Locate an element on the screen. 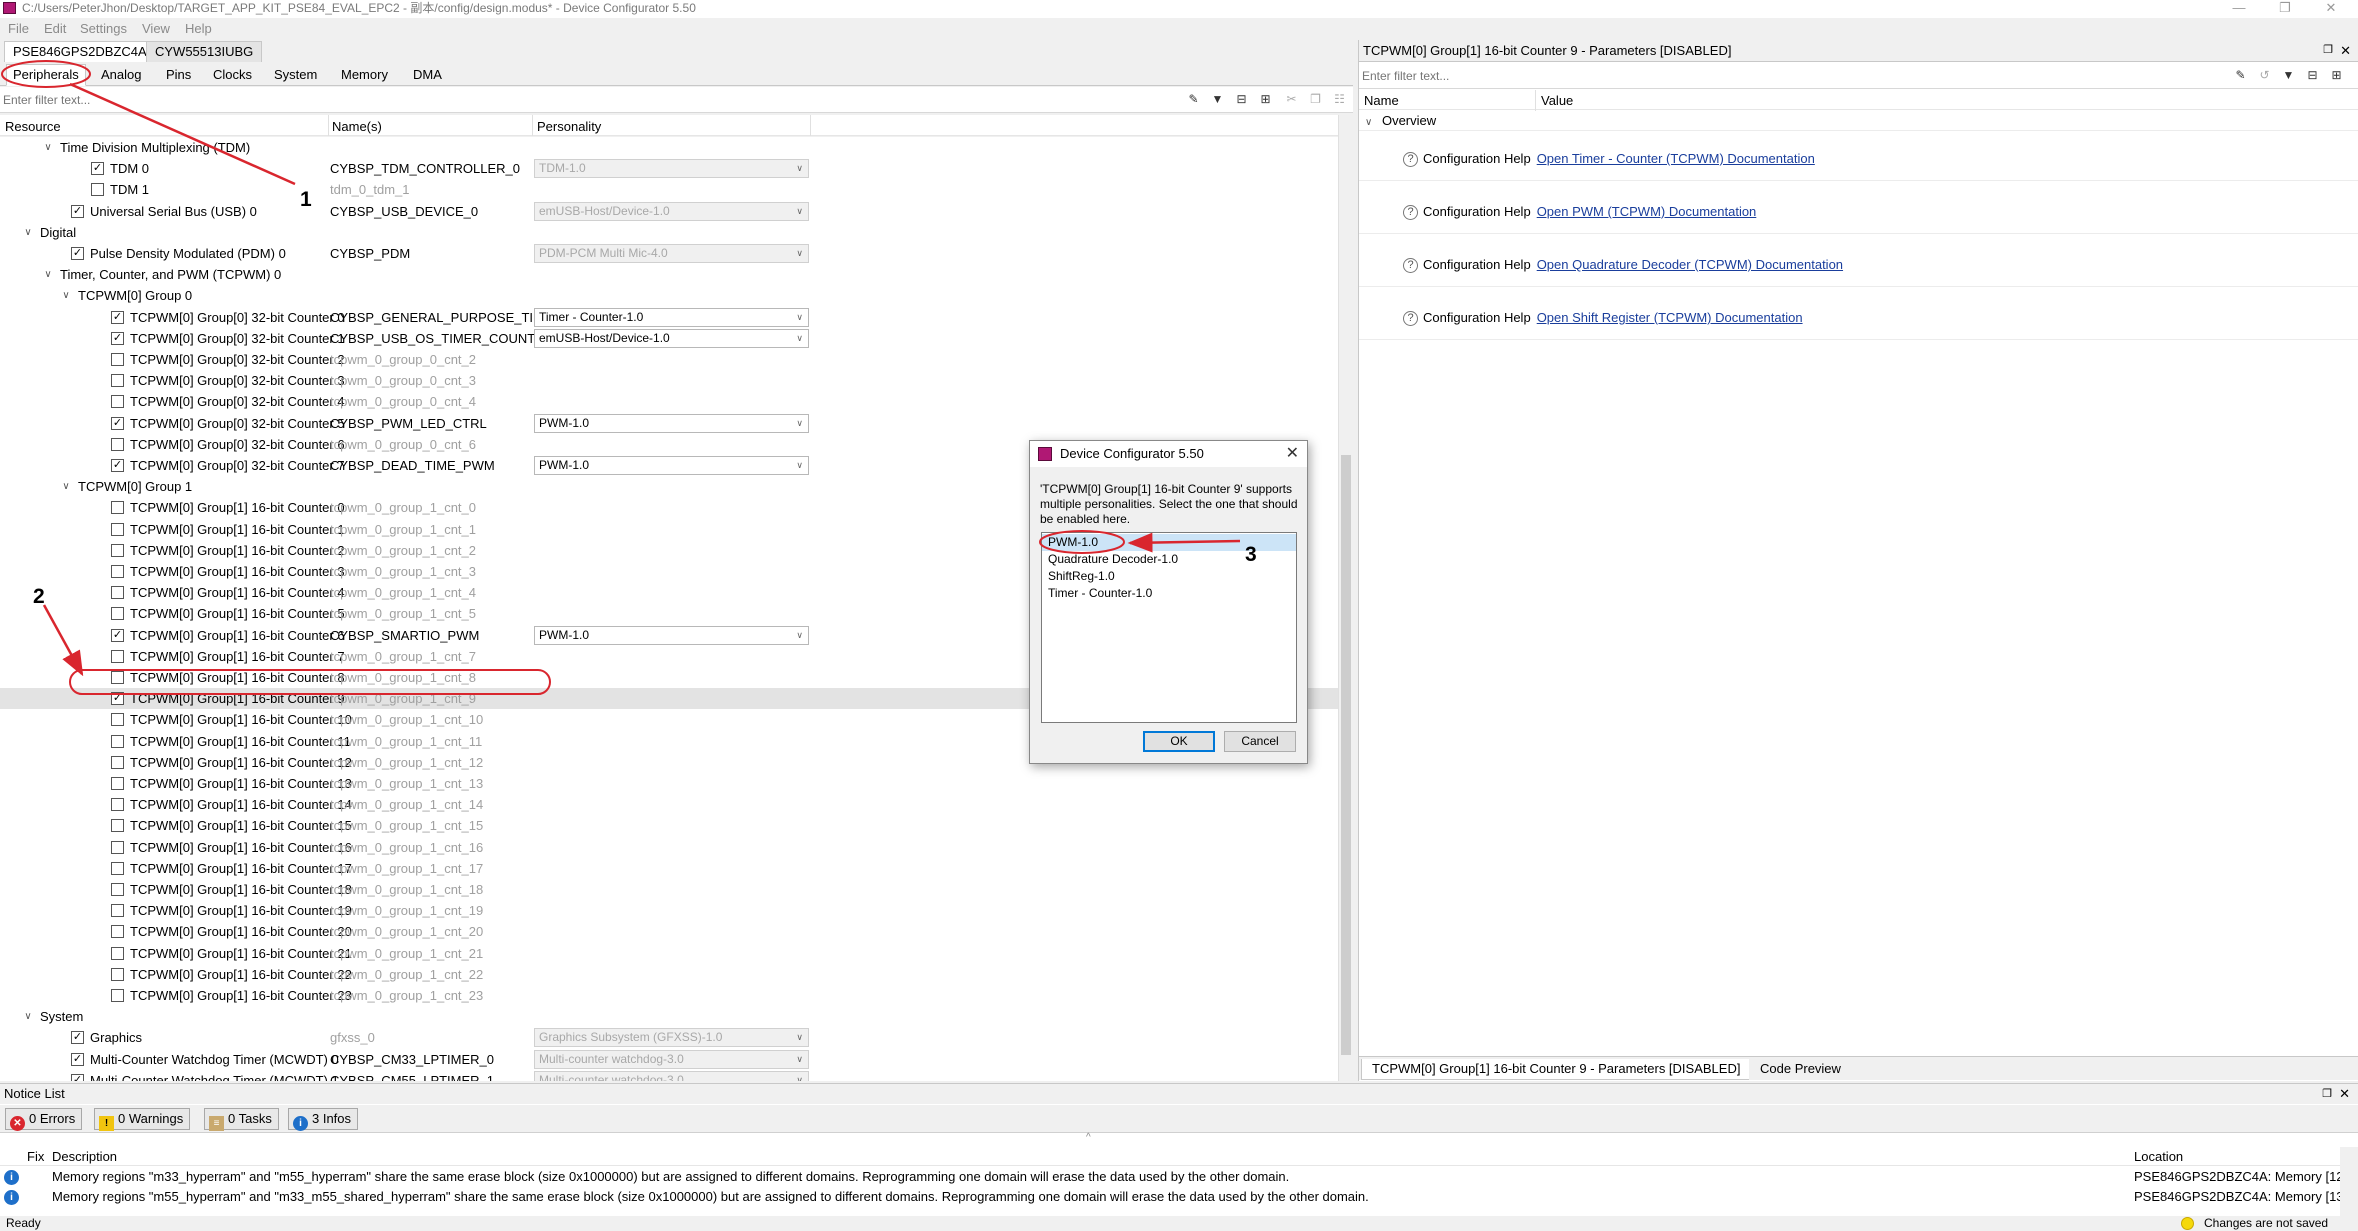 The width and height of the screenshot is (2358, 1231). personality-select: Graphics Subsystem (GFXSS)-1.0 ∨ is located at coordinates (671, 1038).